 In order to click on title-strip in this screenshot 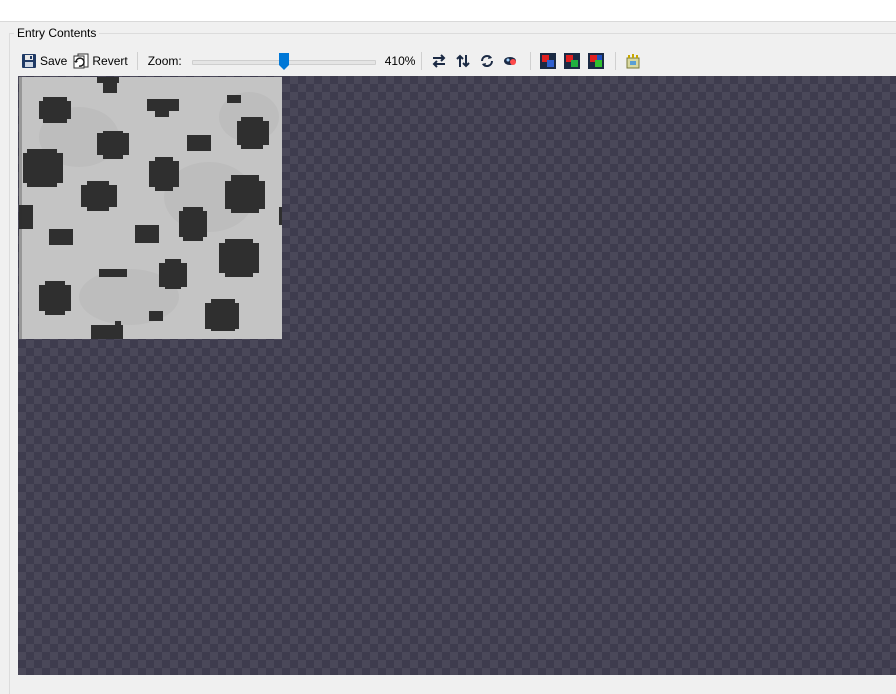, I will do `click(448, 11)`.